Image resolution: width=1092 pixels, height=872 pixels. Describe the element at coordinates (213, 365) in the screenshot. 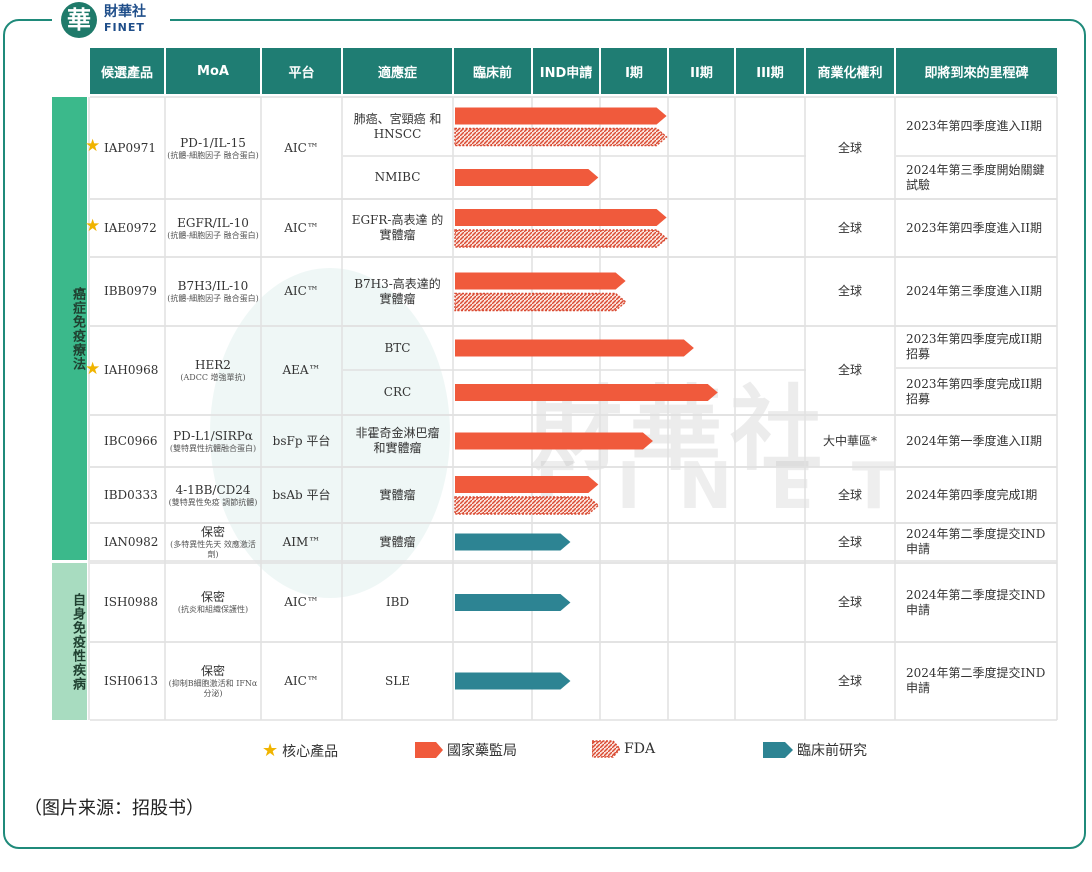

I see `moa-name: HER2` at that location.